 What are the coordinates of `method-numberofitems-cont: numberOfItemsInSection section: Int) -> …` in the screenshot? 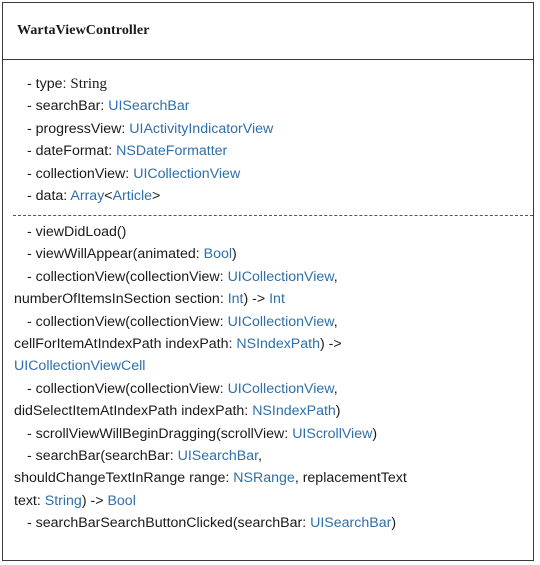 It's located at (271, 299).